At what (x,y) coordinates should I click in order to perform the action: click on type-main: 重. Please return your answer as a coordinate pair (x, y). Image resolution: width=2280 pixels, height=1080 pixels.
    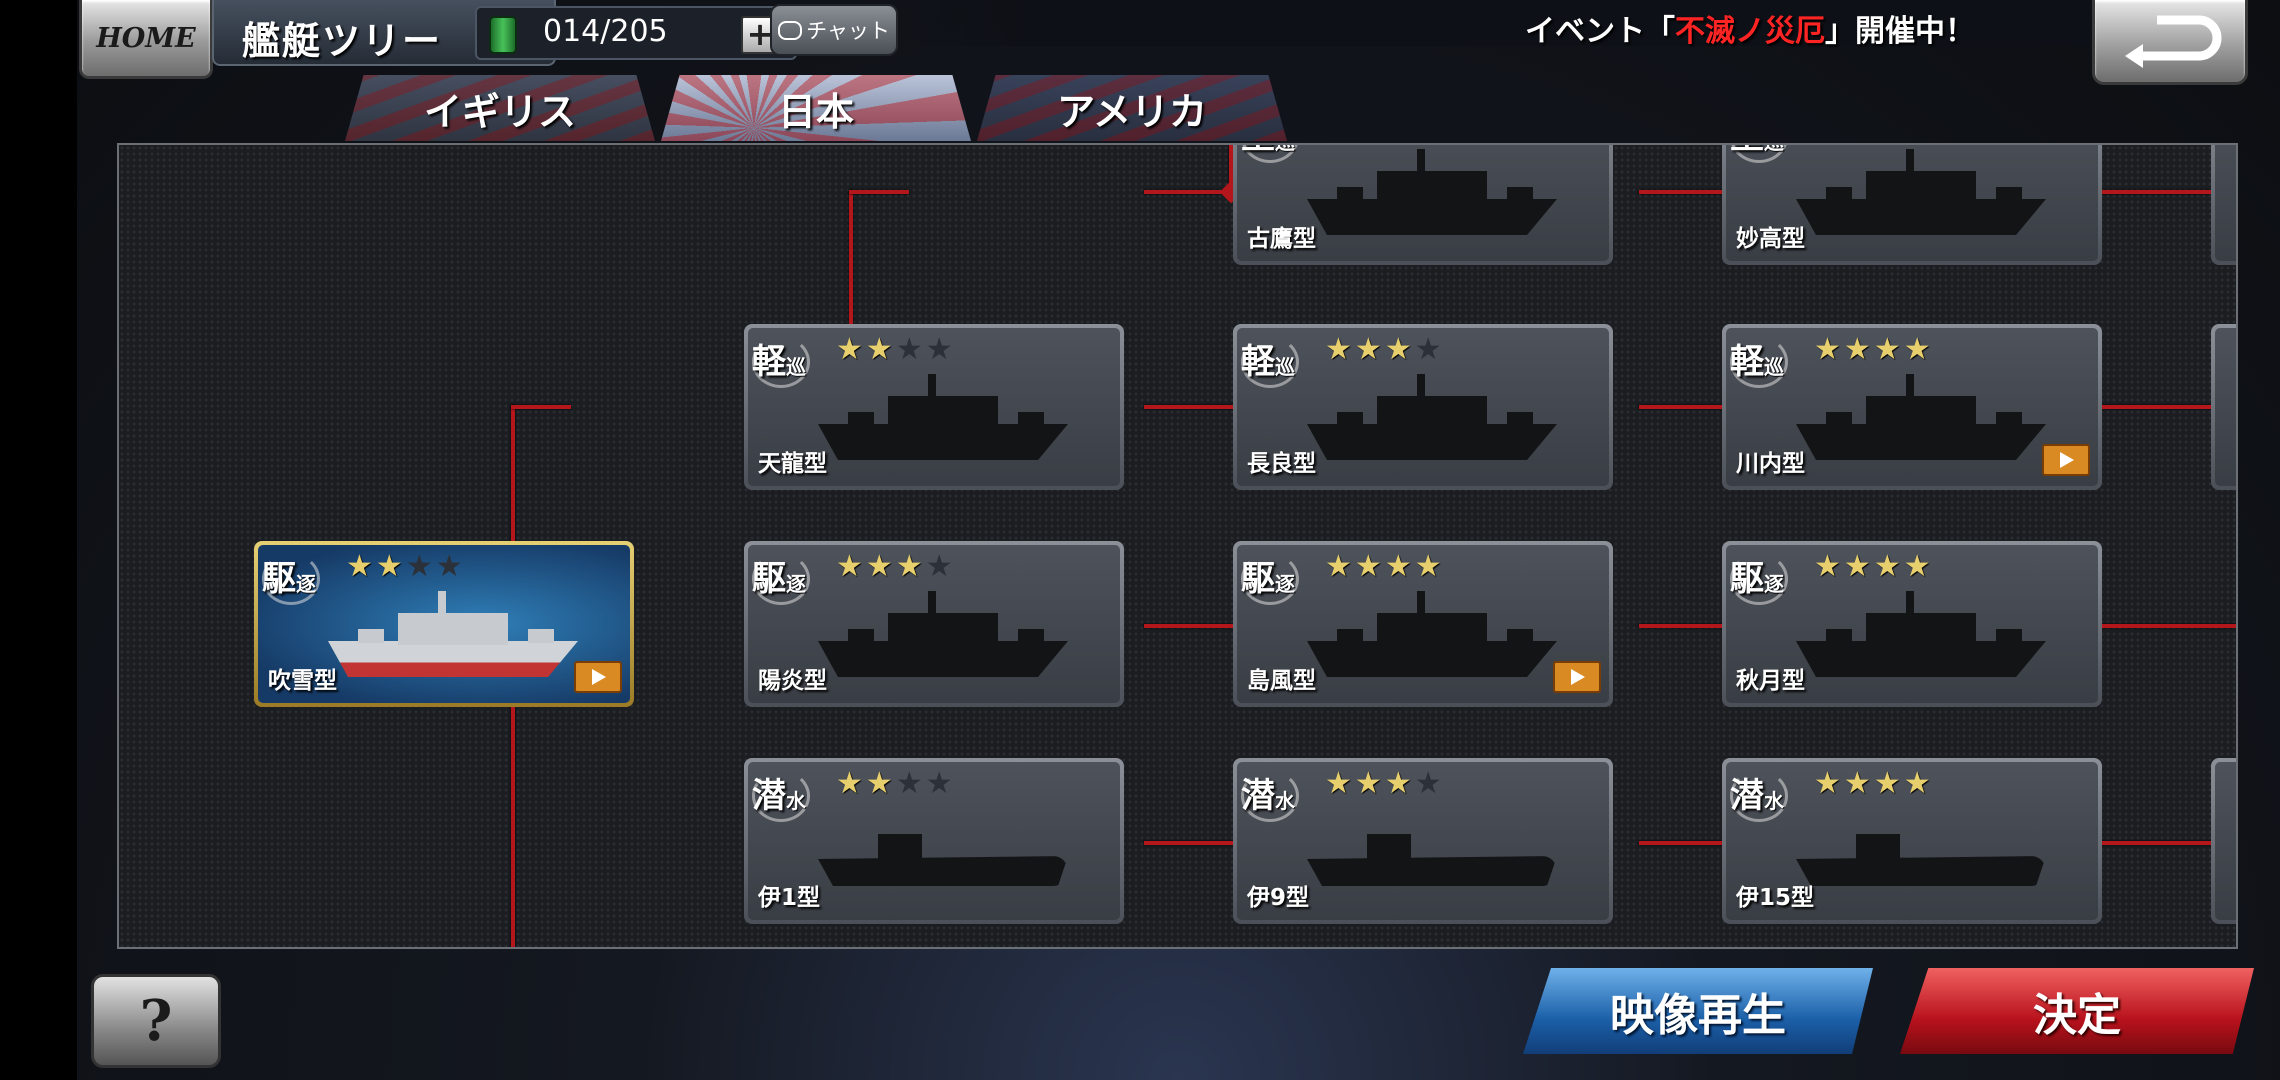
    Looking at the image, I should click on (1258, 151).